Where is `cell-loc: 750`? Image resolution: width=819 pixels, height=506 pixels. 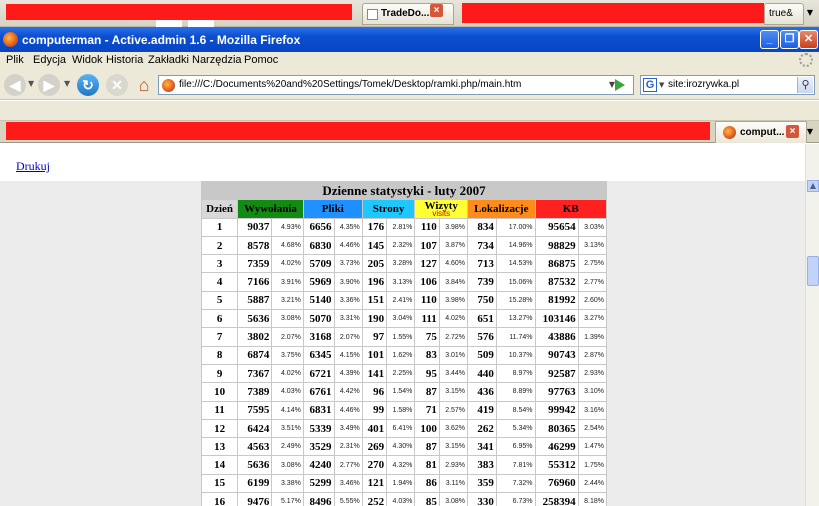
cell-loc: 750 is located at coordinates (482, 300).